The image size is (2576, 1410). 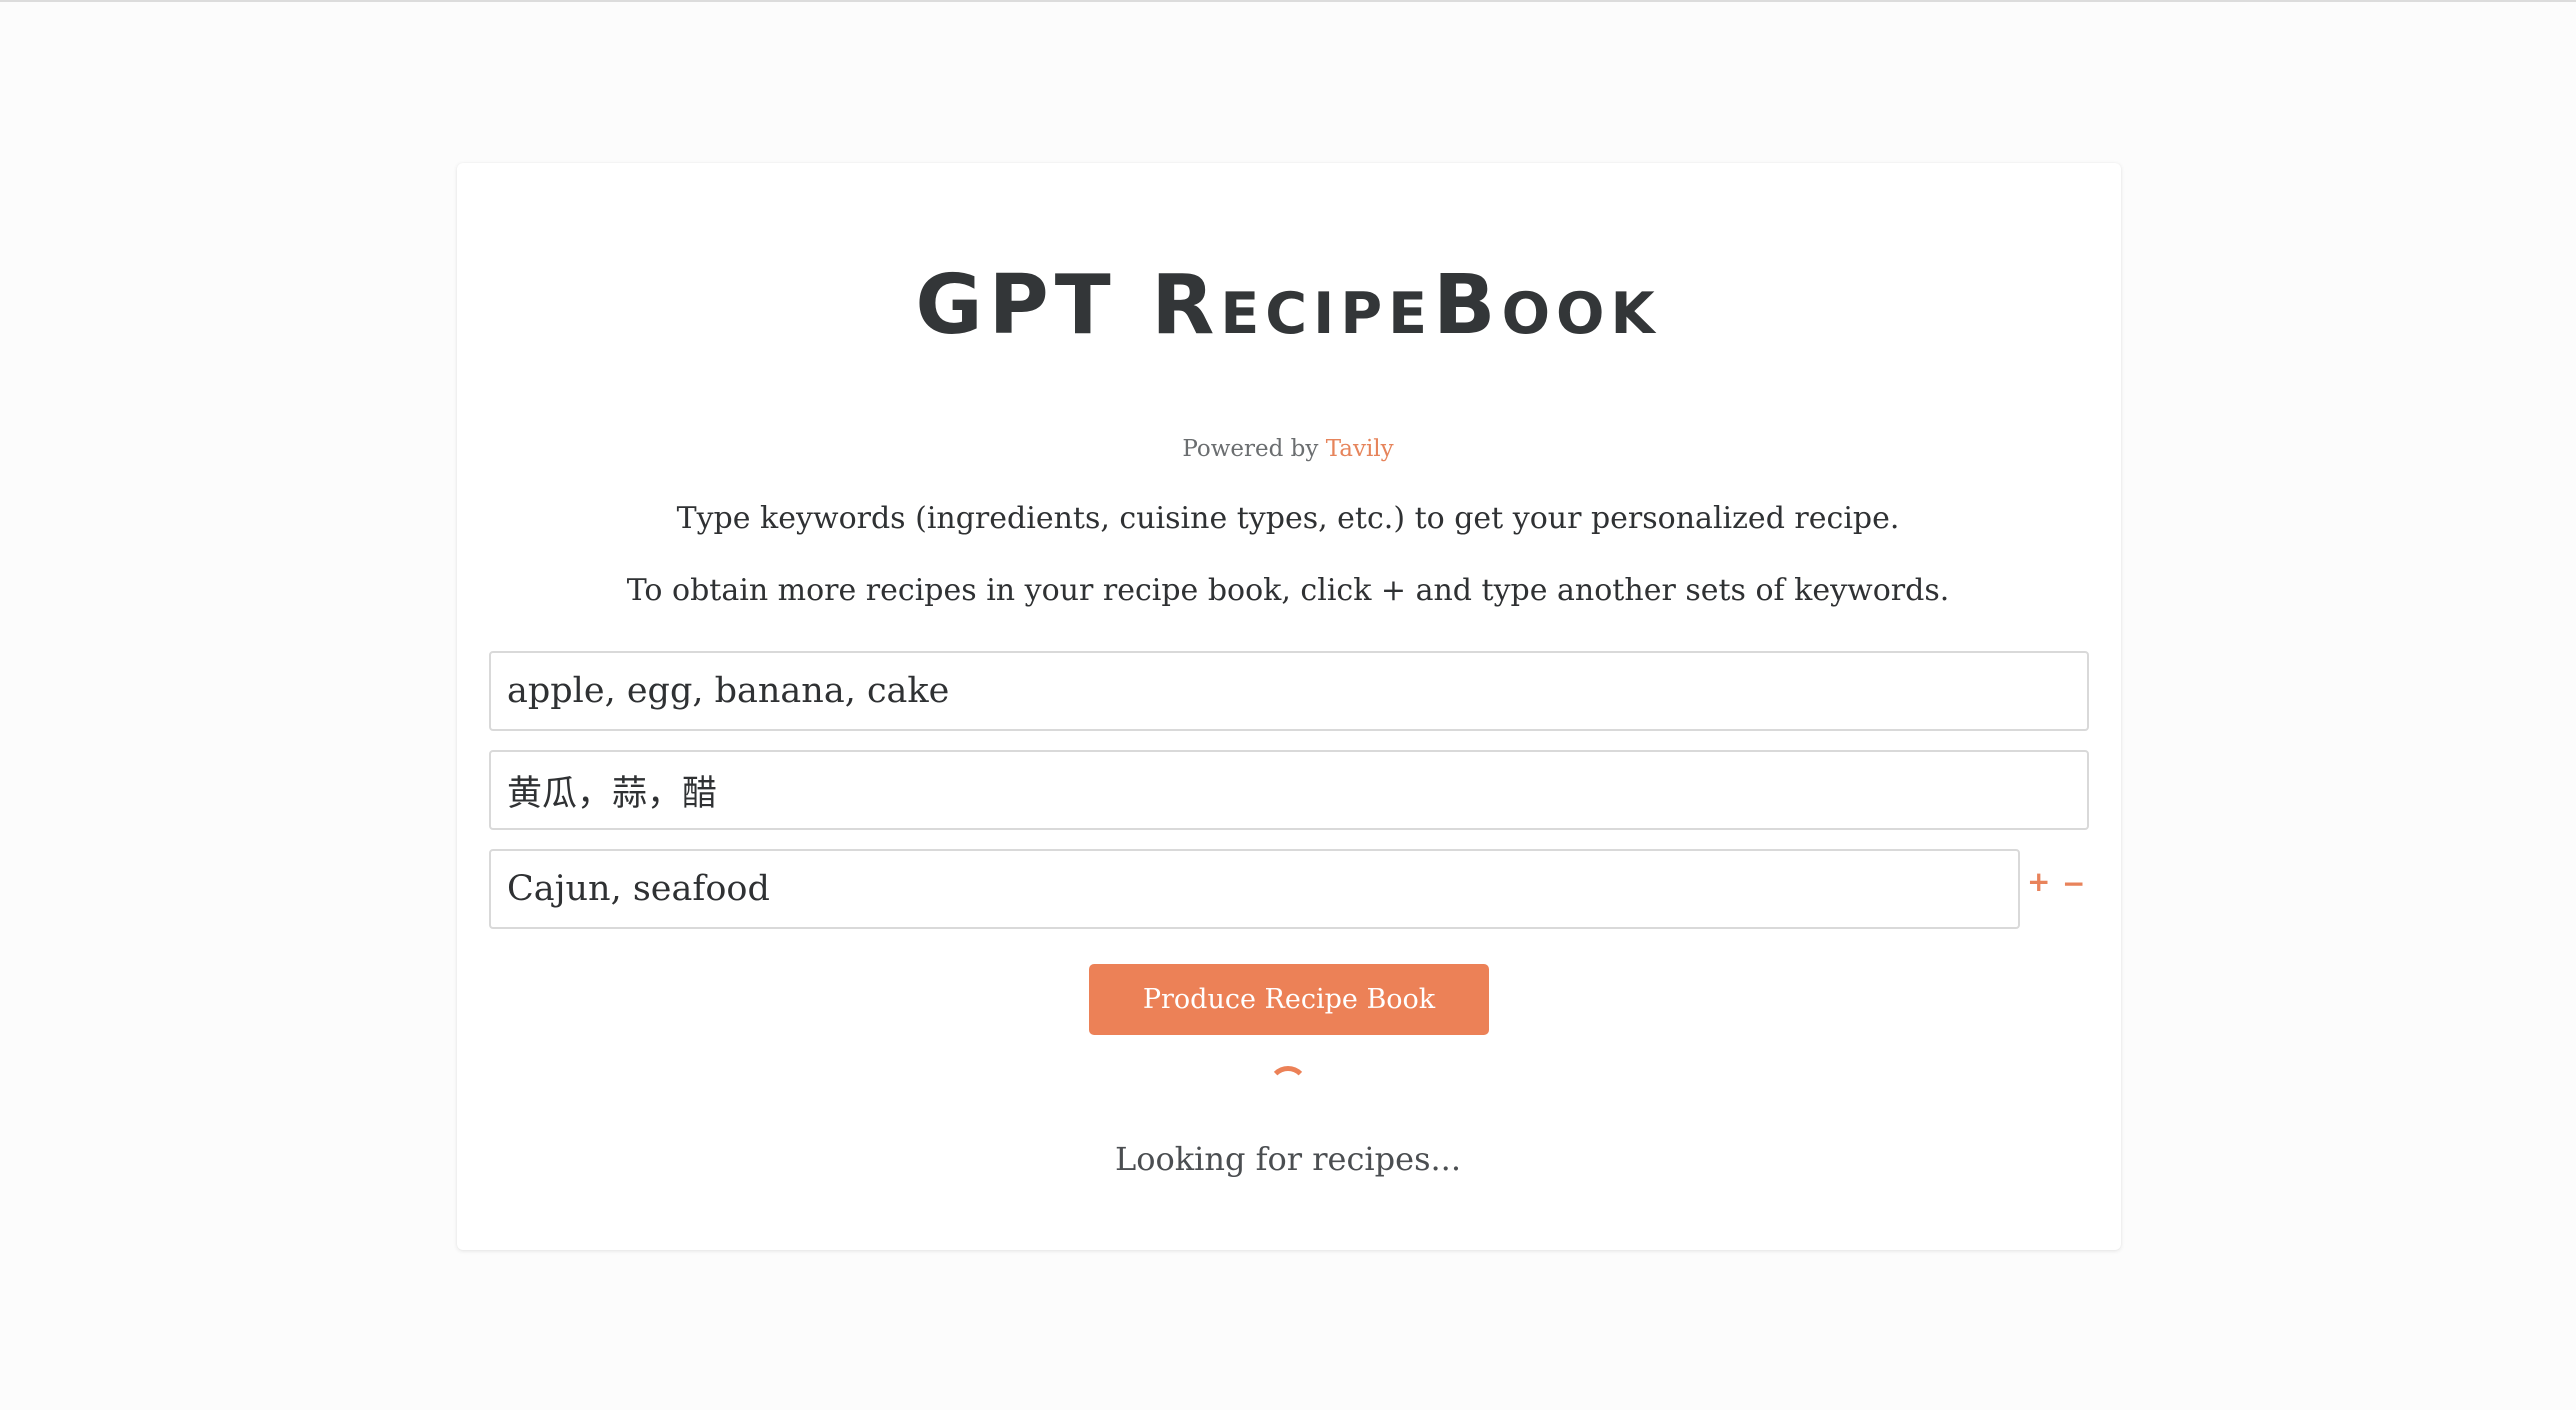 I want to click on remove-keyword-button: −, so click(x=2073, y=884).